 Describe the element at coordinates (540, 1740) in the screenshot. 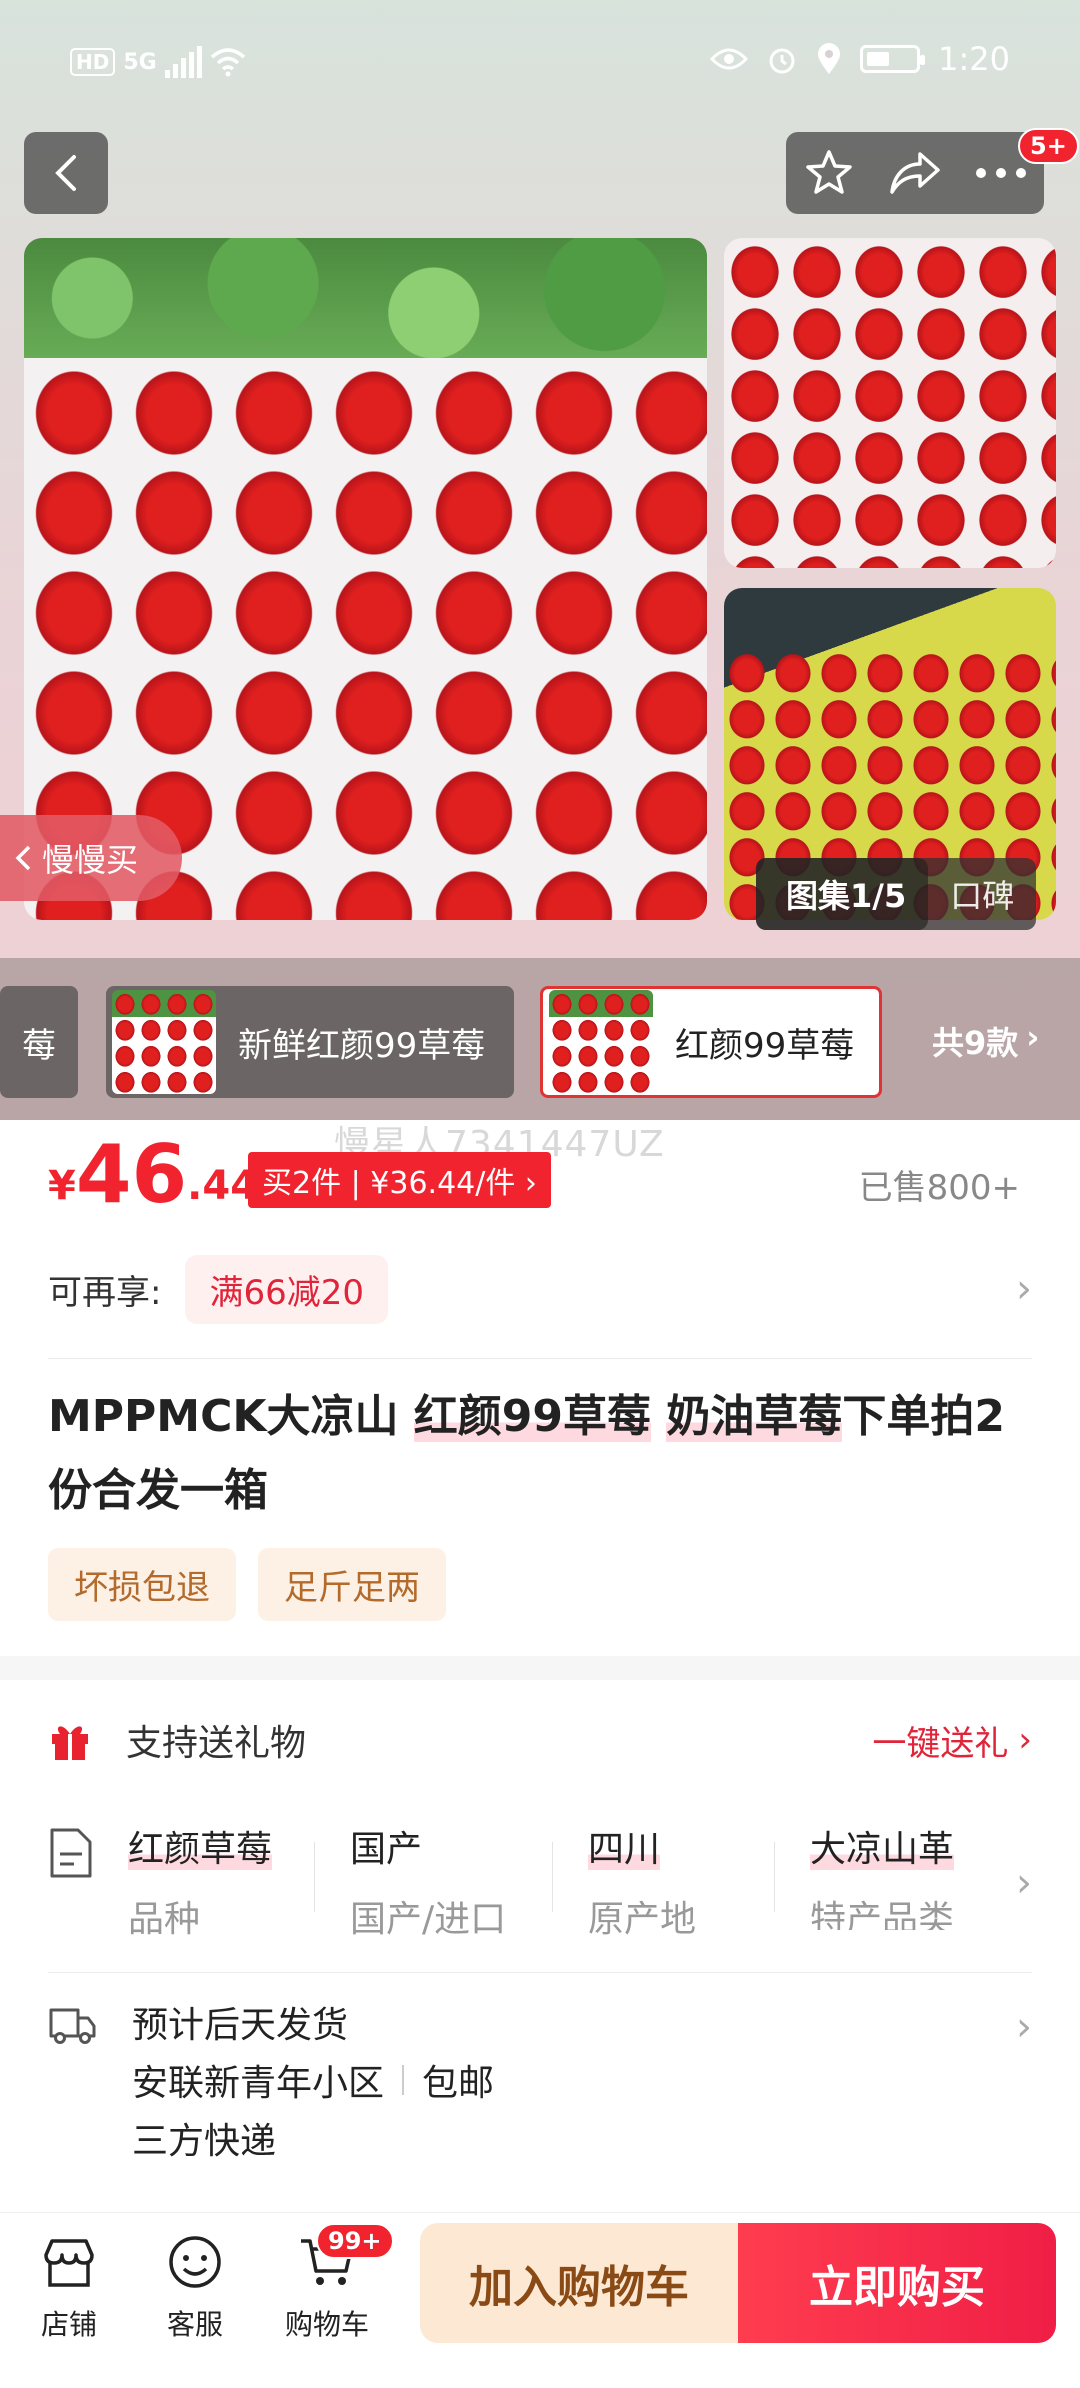

I see `gift-row: 支持送礼物 一键送礼 ›` at that location.